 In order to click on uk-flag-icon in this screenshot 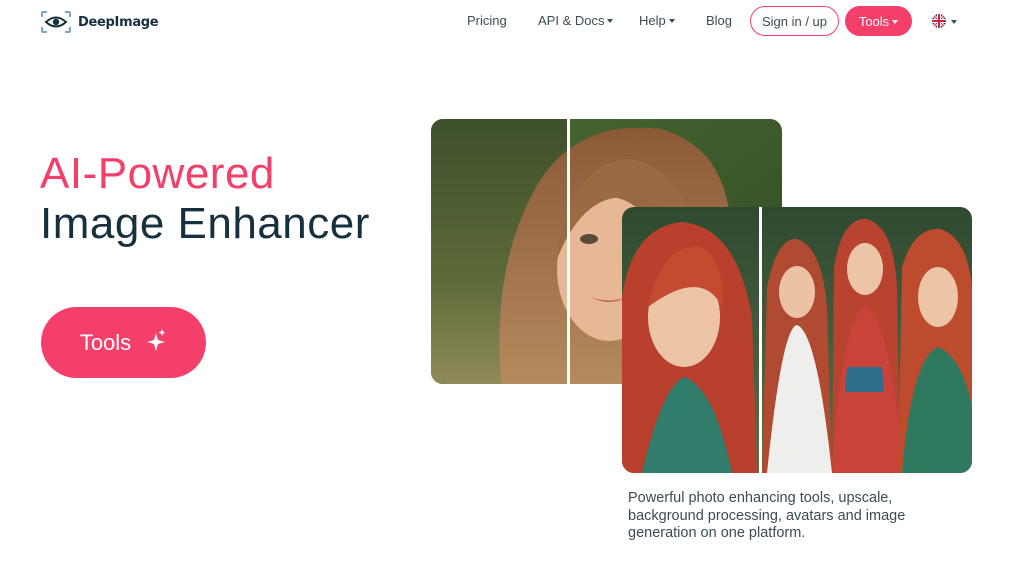, I will do `click(939, 21)`.